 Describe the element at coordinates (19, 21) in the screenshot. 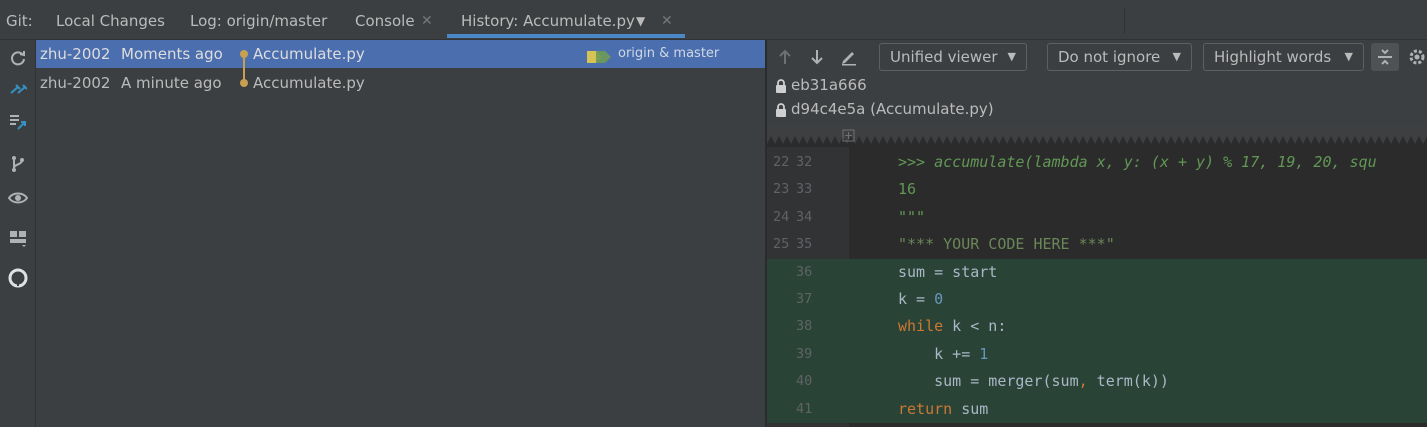

I see `git-label: Git:` at that location.